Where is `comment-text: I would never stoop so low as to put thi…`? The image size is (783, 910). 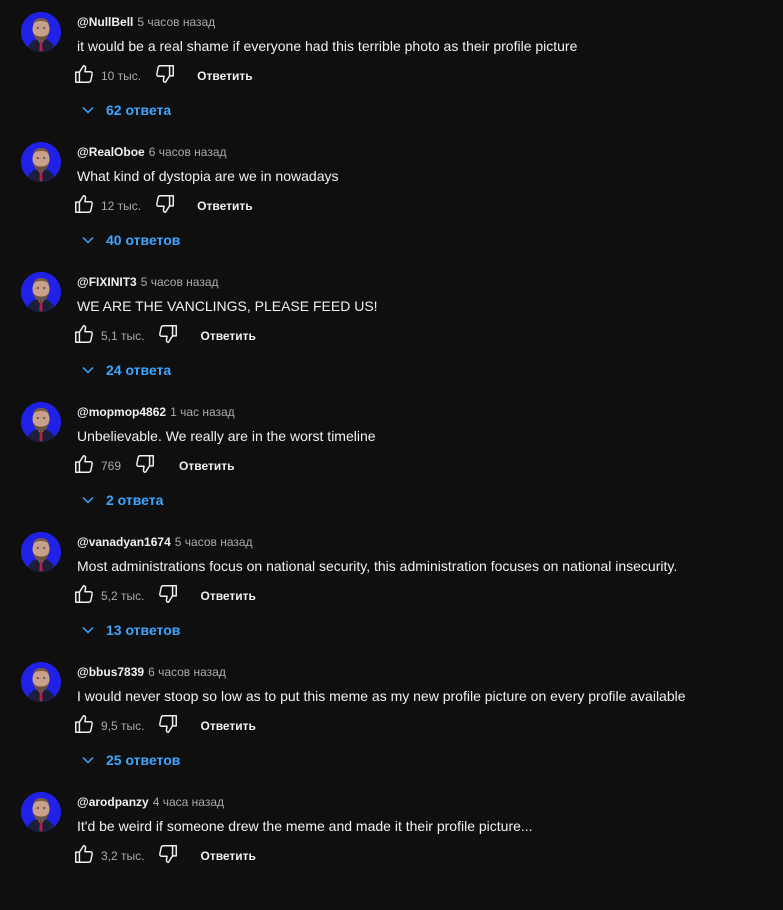 comment-text: I would never stoop so low as to put thi… is located at coordinates (381, 696).